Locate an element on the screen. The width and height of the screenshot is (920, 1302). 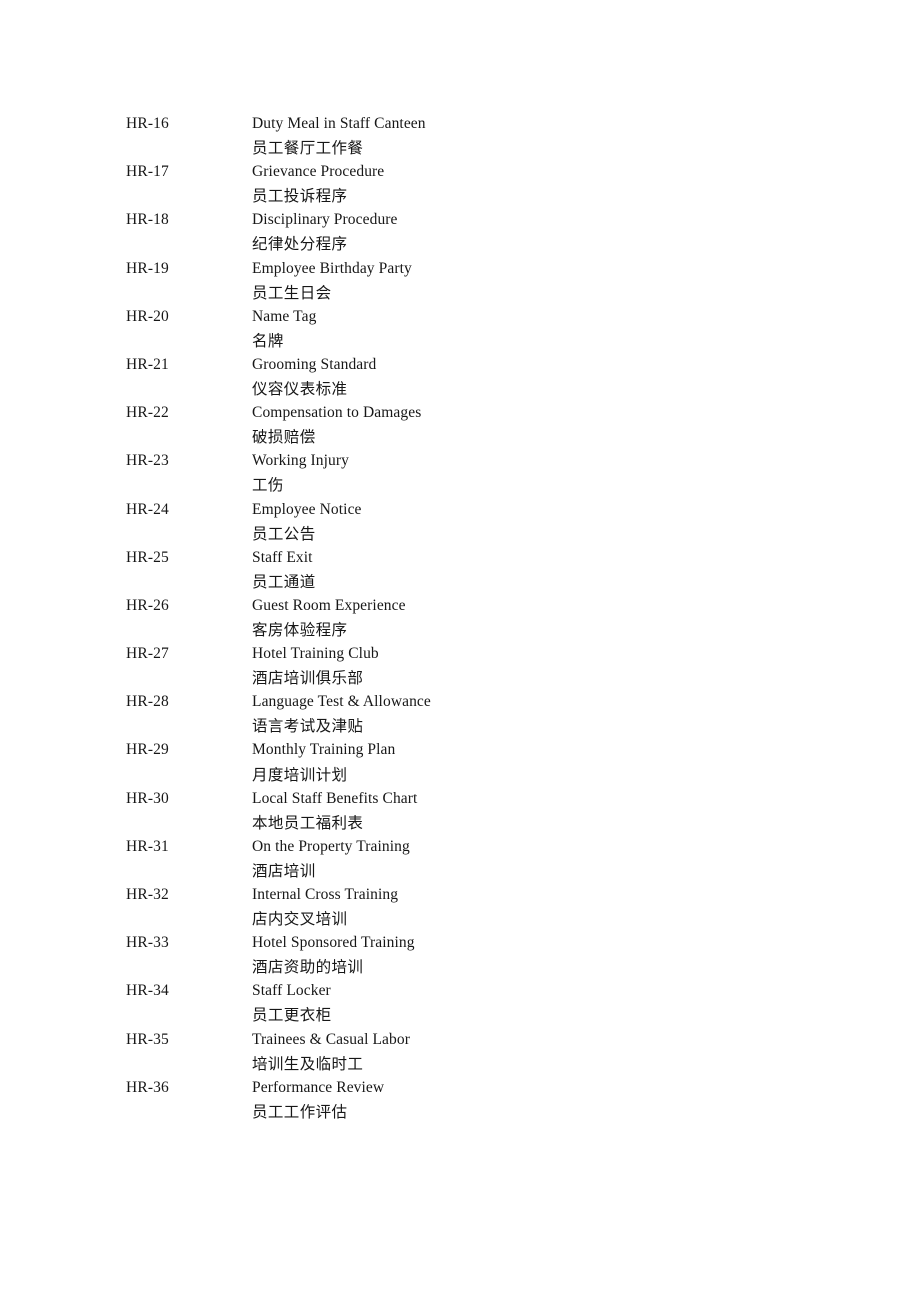
policy-row: HR-35 Trainees & Casual Labor 培训生及临时工 is located at coordinates (460, 1052).